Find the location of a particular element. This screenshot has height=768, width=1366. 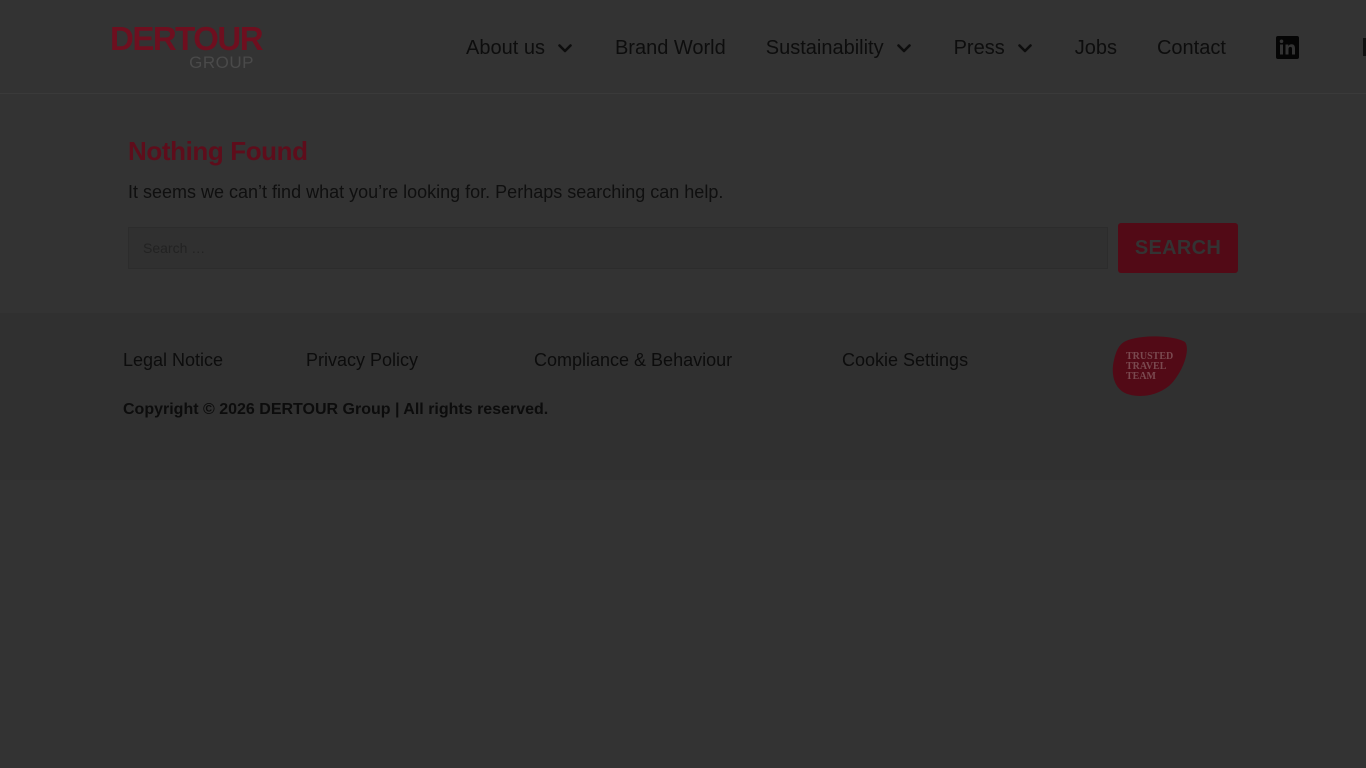

nav-item-label: Sustainability is located at coordinates (824, 47).